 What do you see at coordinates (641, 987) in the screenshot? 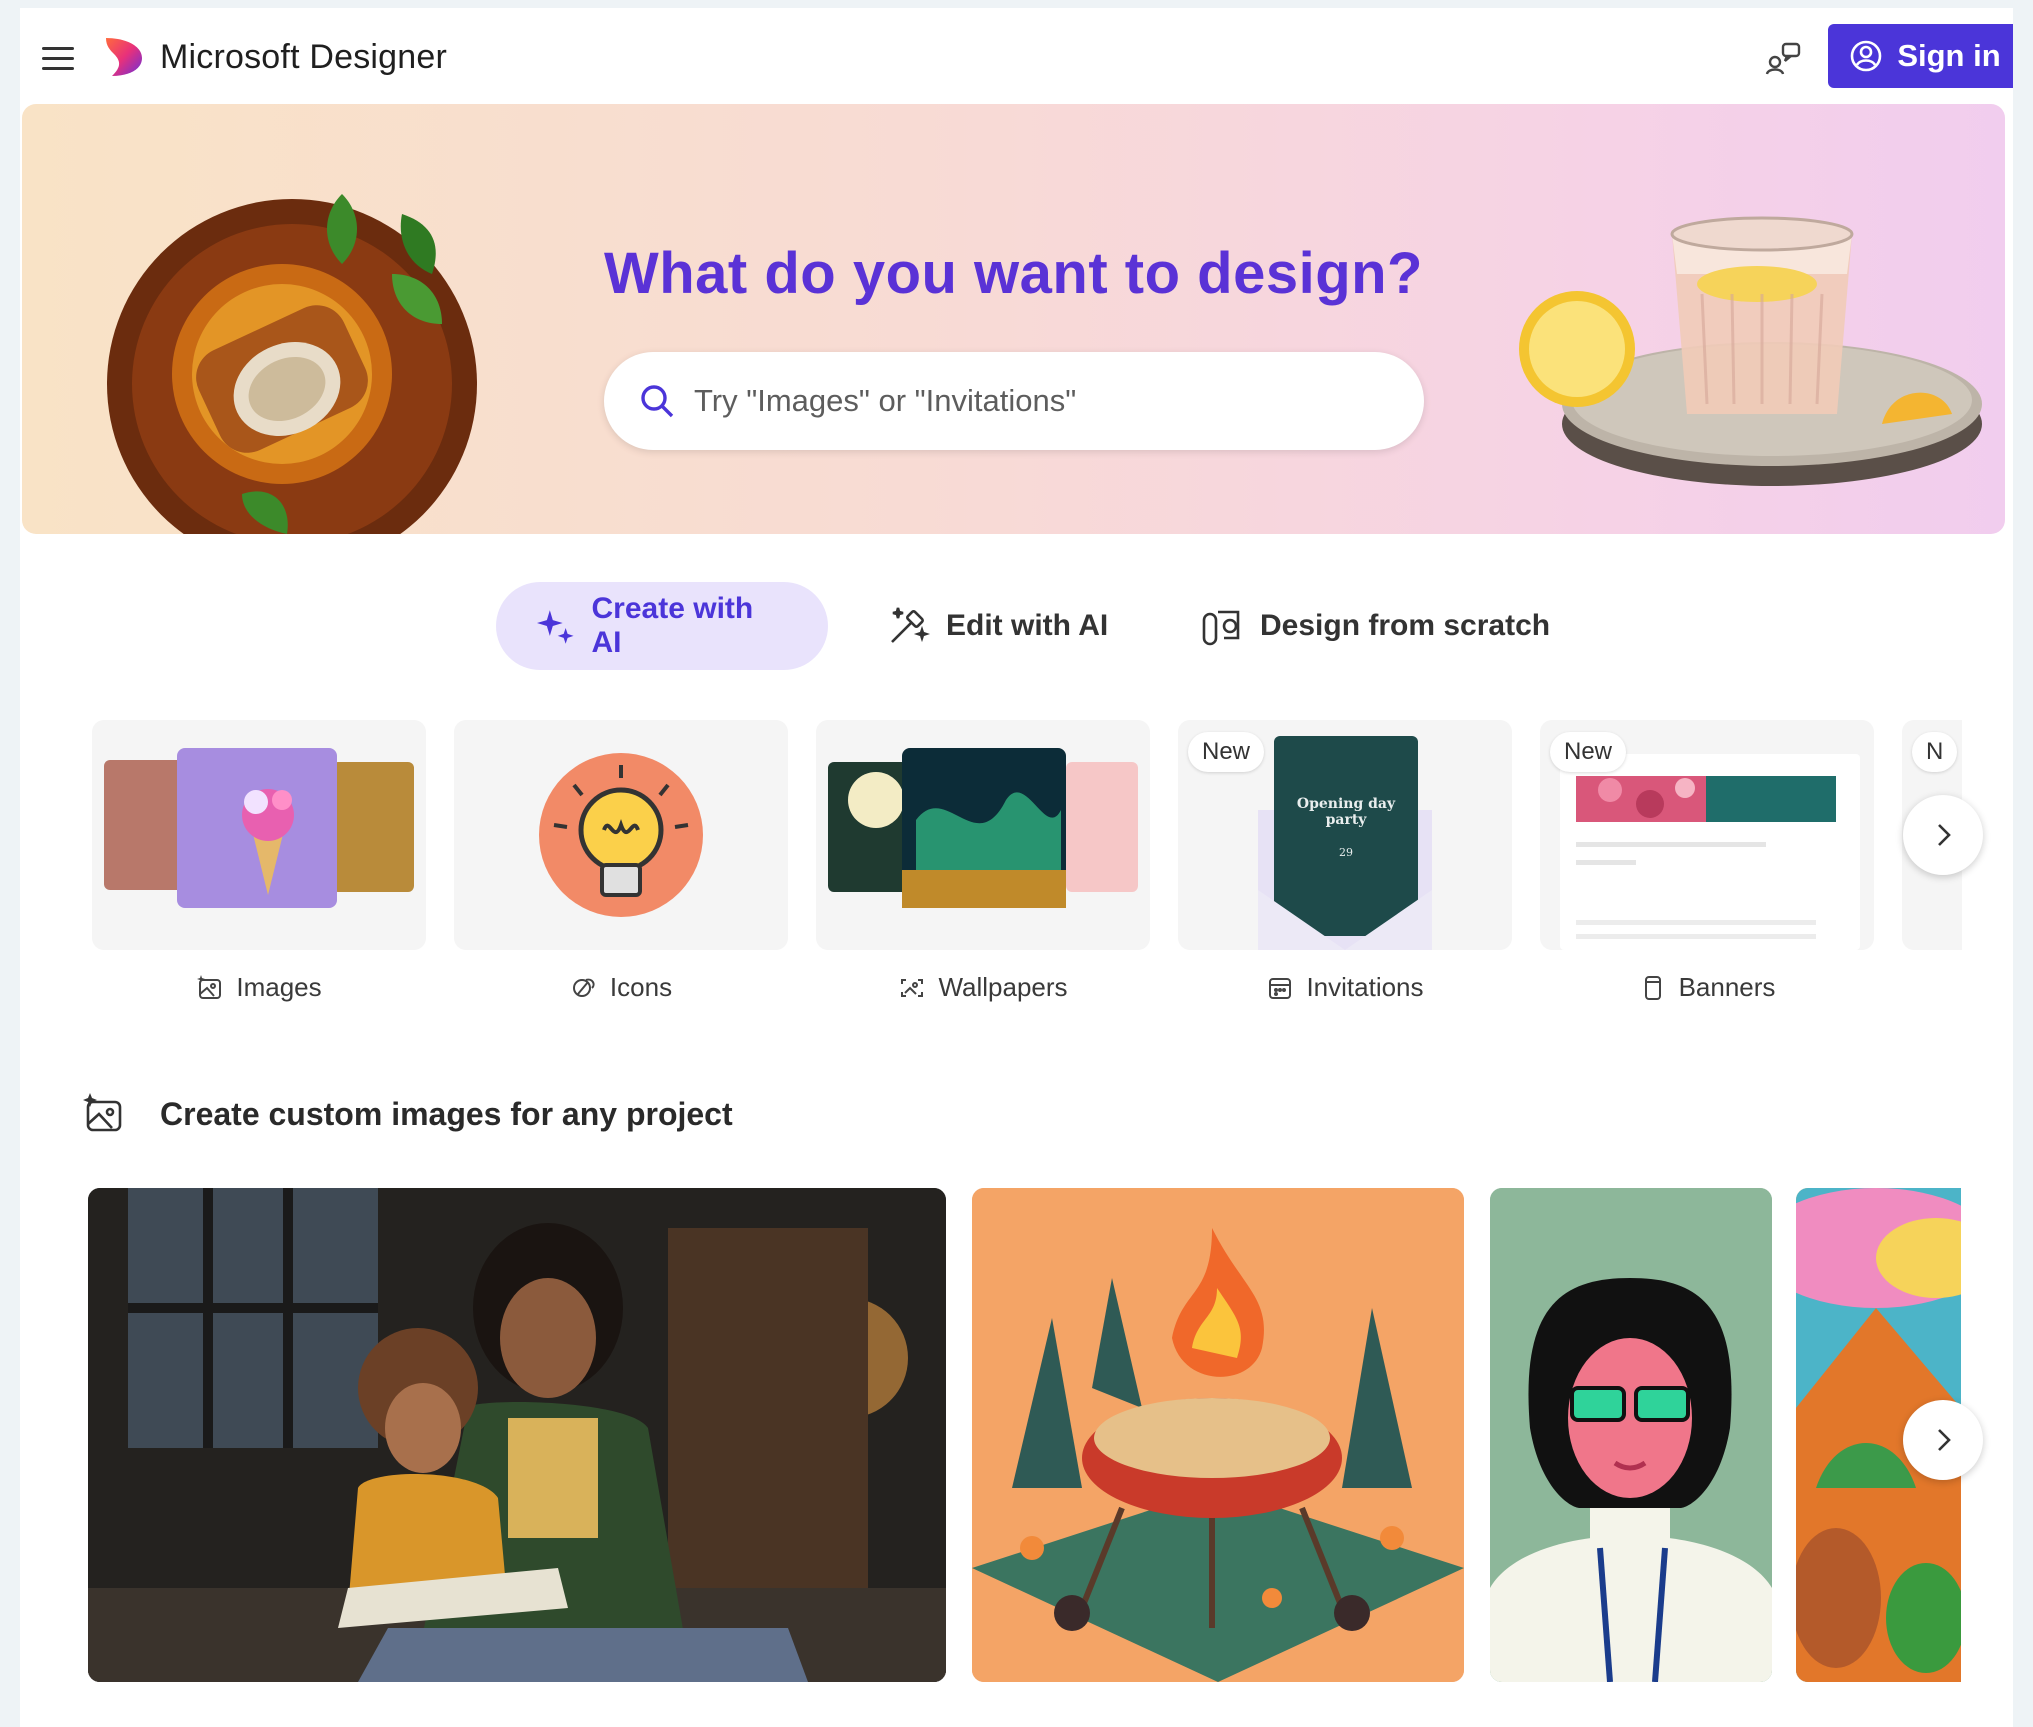
I see `category-label-text: Icons` at bounding box center [641, 987].